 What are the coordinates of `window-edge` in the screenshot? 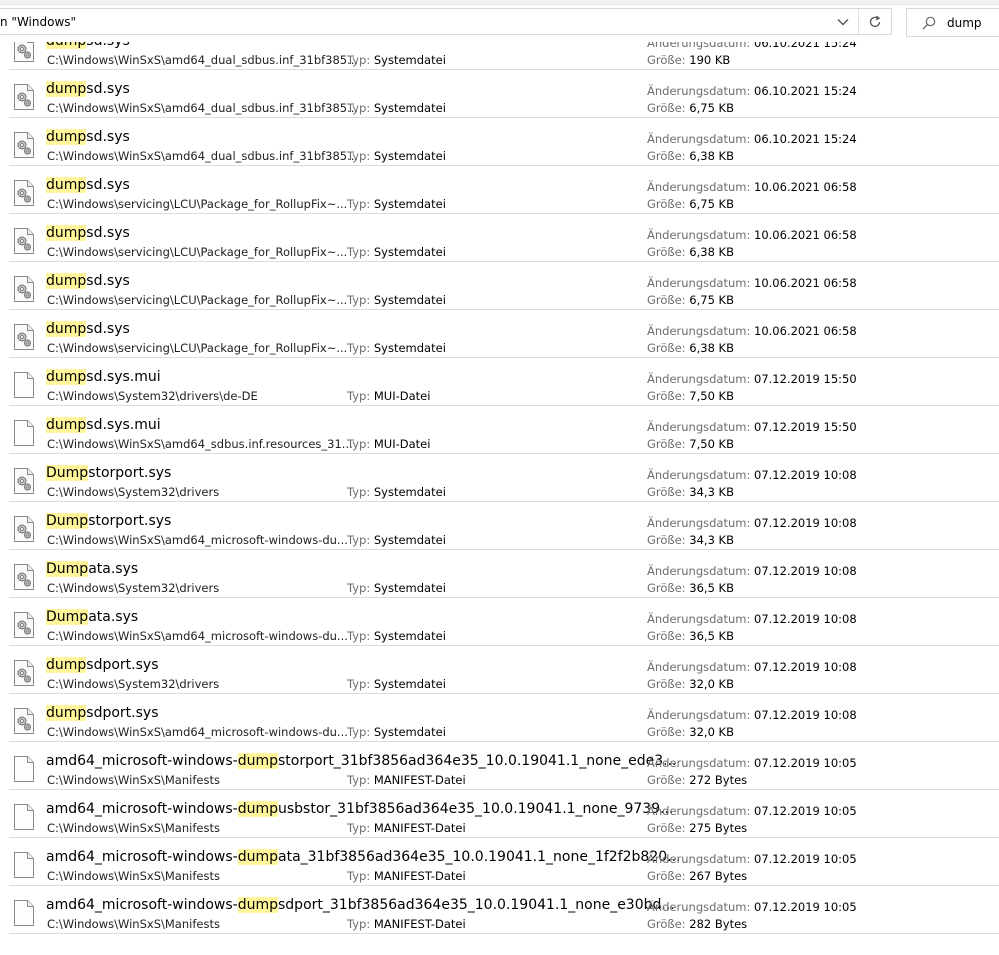 It's located at (499, 2).